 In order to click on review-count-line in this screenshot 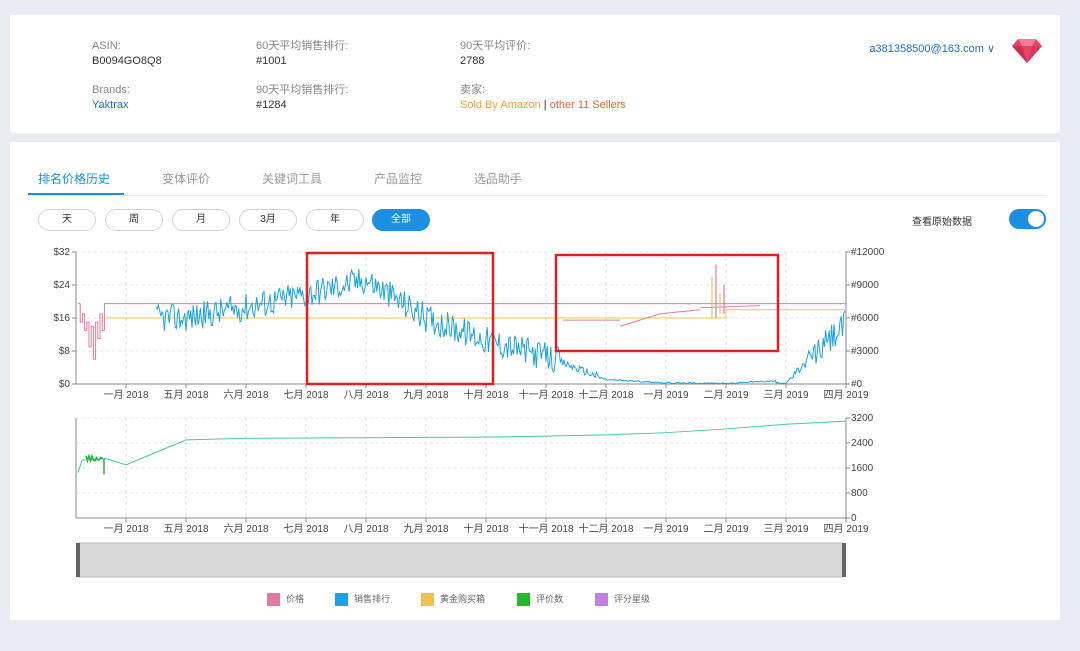, I will do `click(462, 446)`.